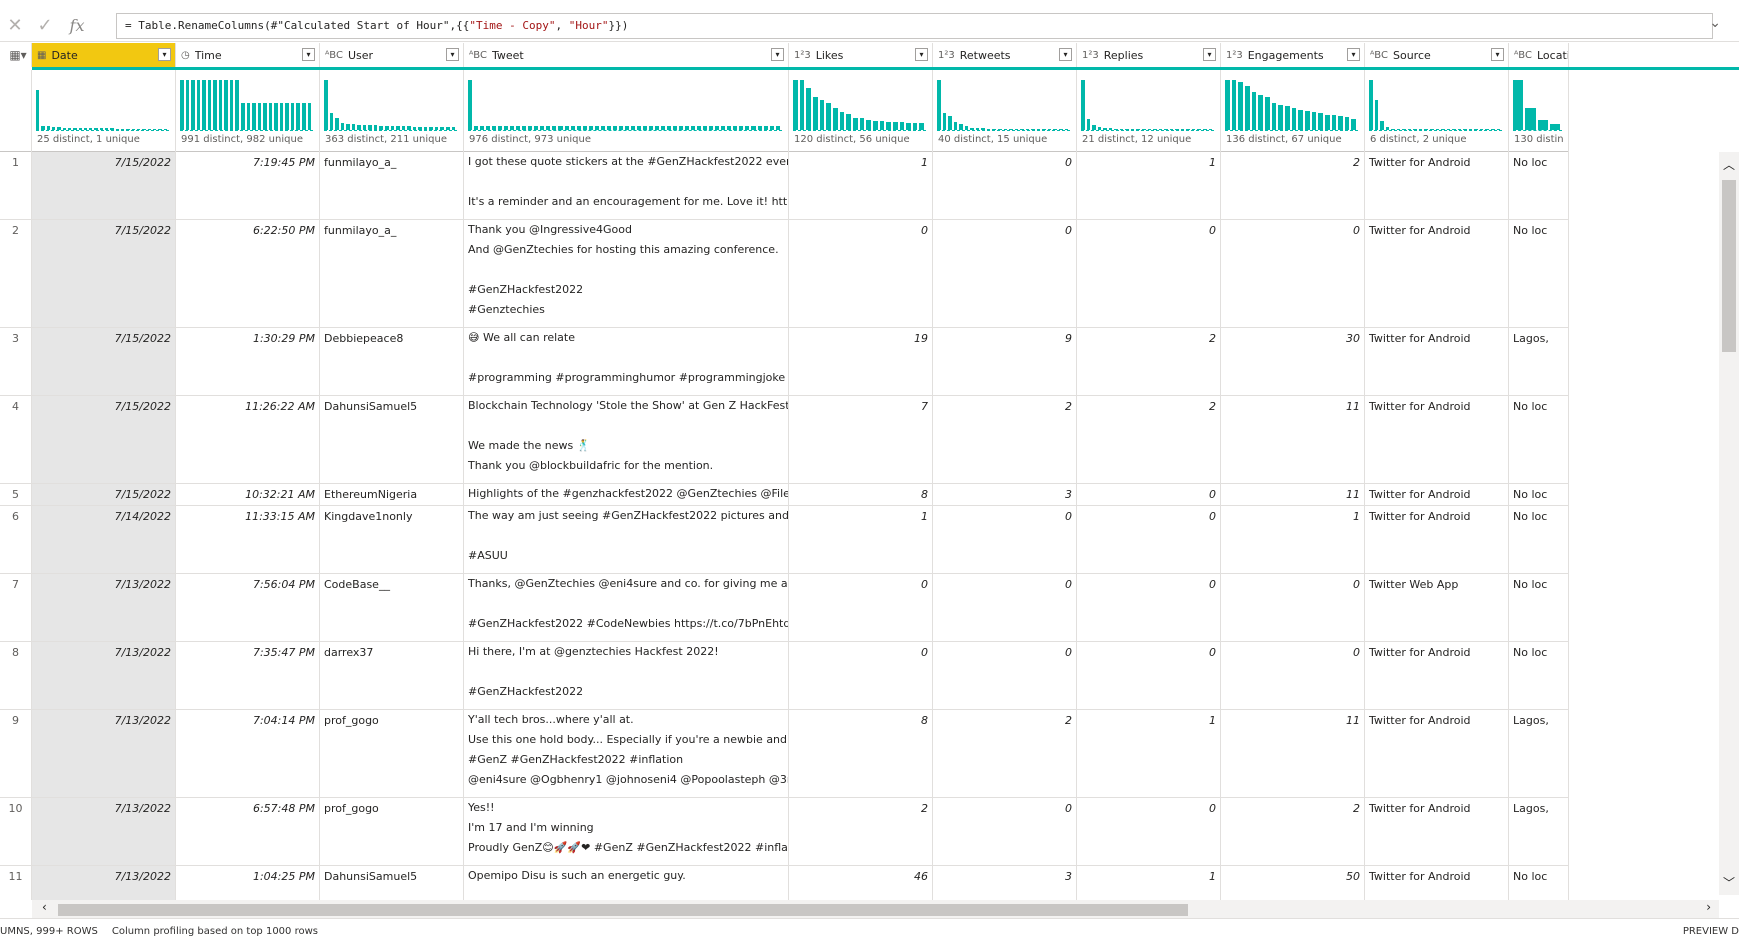 This screenshot has width=1739, height=943. Describe the element at coordinates (15, 26) in the screenshot. I see `cancel-formula-button: ✕` at that location.